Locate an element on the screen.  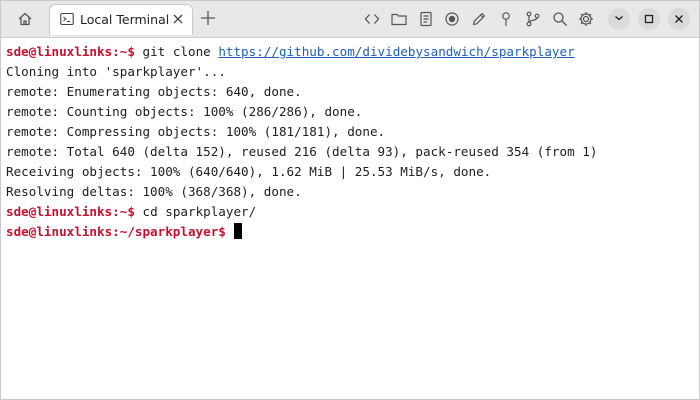
home-button is located at coordinates (25, 19).